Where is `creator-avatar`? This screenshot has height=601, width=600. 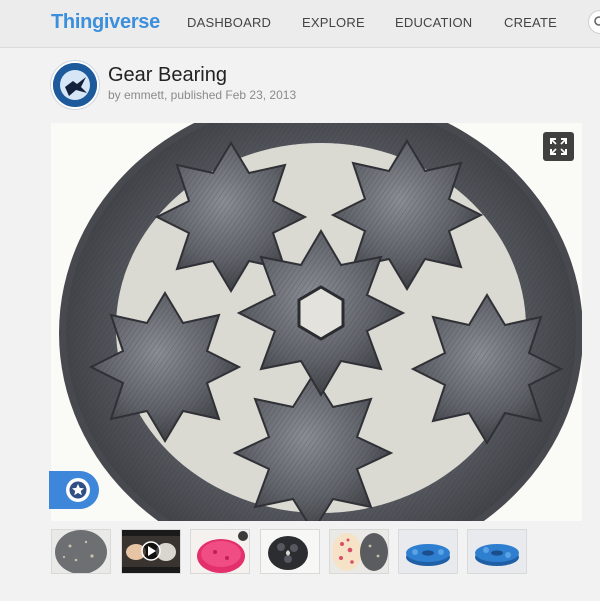
creator-avatar is located at coordinates (75, 85).